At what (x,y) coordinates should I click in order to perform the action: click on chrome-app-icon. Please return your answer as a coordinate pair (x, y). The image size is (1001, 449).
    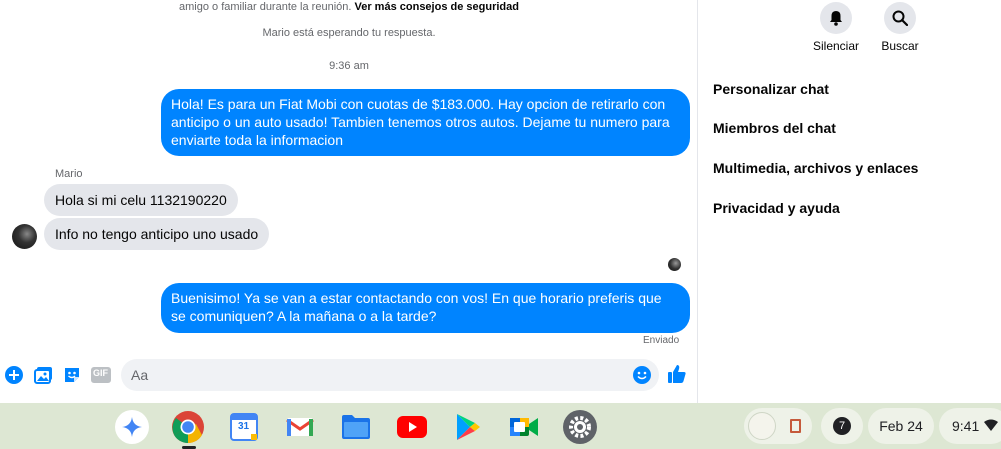
    Looking at the image, I should click on (188, 427).